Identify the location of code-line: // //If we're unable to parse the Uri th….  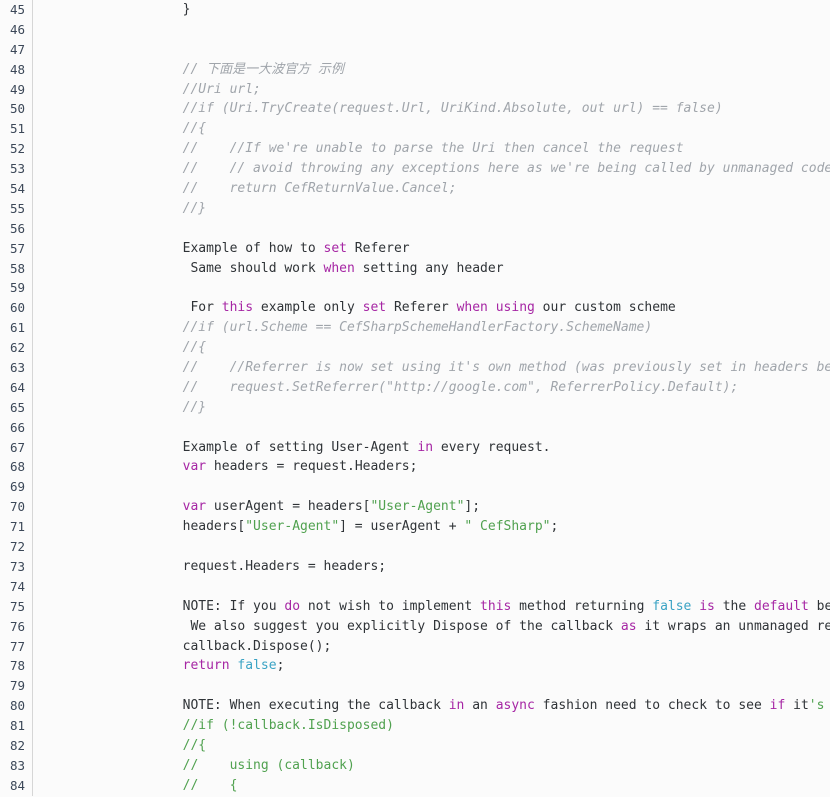
(475, 149).